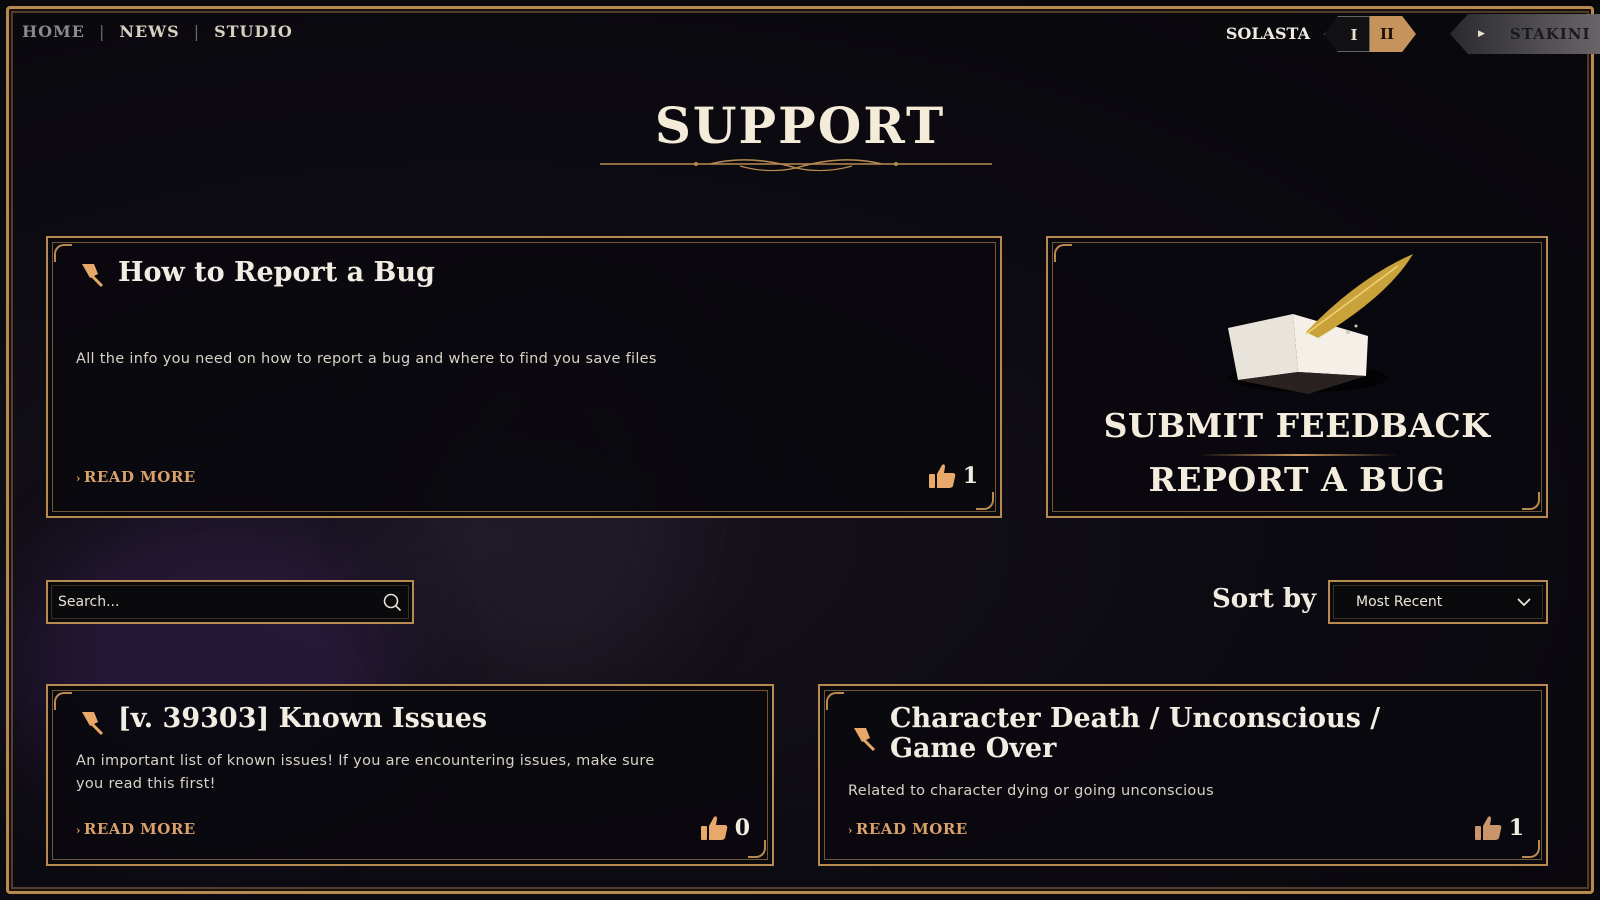 The height and width of the screenshot is (900, 1600). I want to click on other-game-label: STAKINI, so click(1550, 34).